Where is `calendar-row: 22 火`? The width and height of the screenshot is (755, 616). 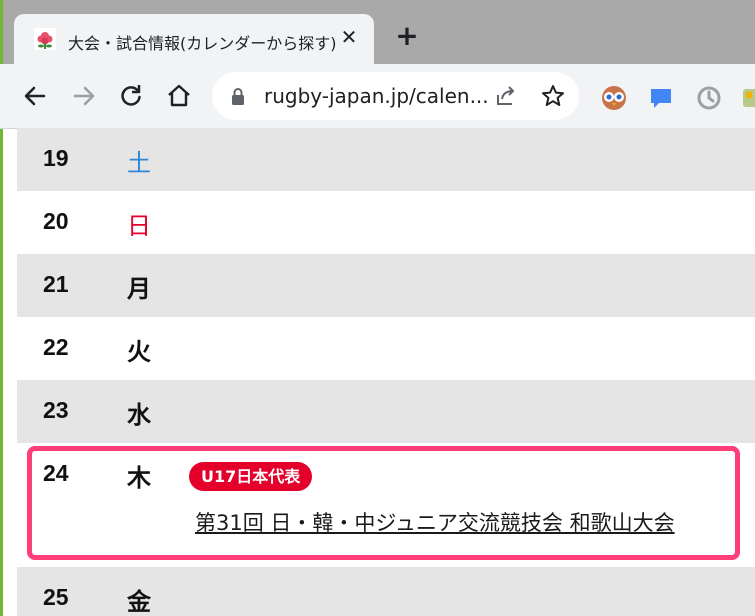
calendar-row: 22 火 is located at coordinates (386, 348).